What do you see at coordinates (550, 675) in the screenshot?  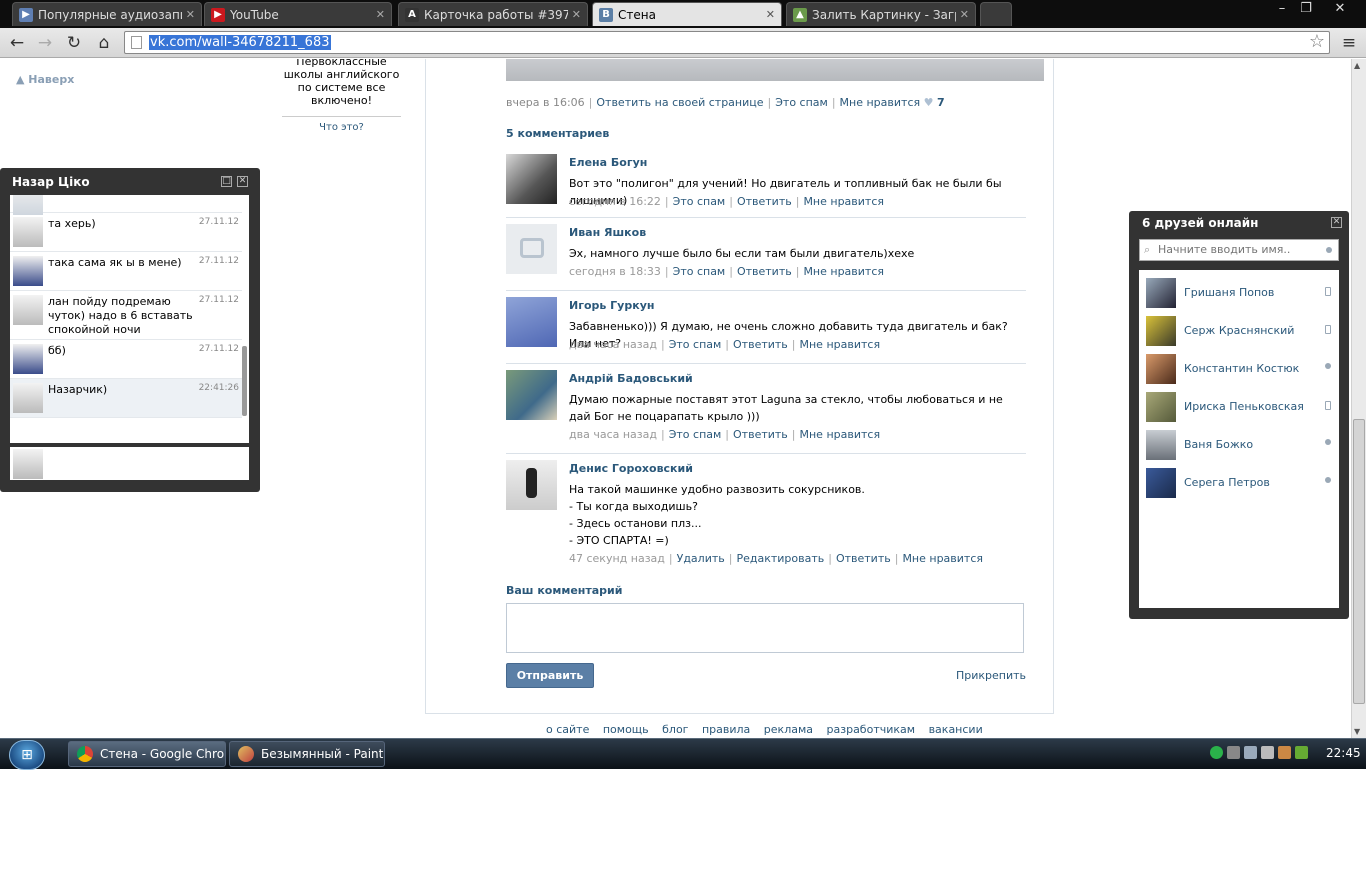 I see `send-button: Отправить` at bounding box center [550, 675].